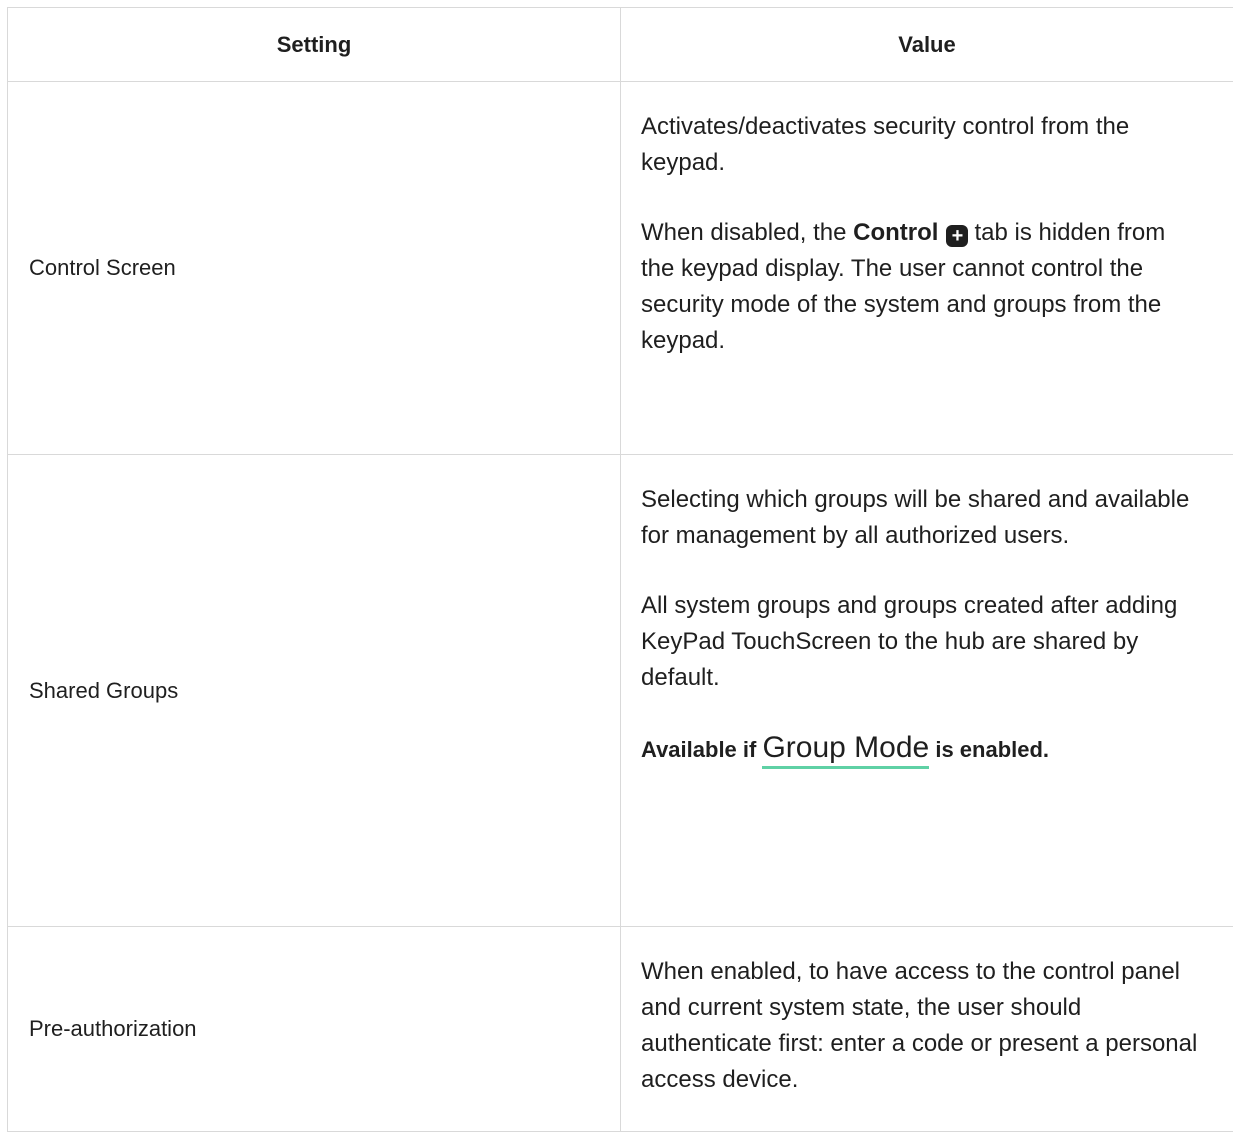  I want to click on setting-name-pre-authorization: Pre-authorization, so click(314, 1029).